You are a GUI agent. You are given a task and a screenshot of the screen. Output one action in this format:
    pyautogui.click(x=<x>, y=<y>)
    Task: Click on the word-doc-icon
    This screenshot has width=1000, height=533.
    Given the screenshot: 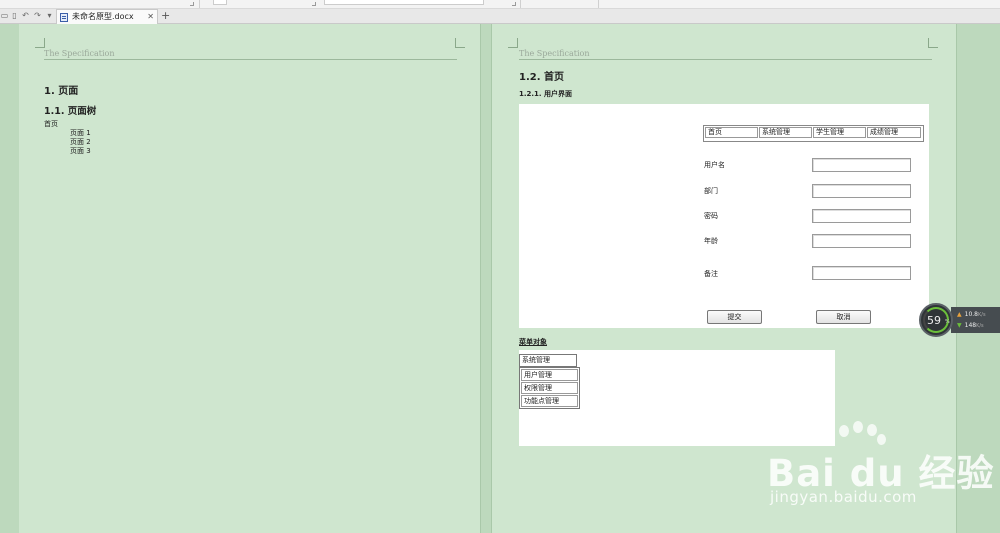 What is the action you would take?
    pyautogui.click(x=64, y=17)
    